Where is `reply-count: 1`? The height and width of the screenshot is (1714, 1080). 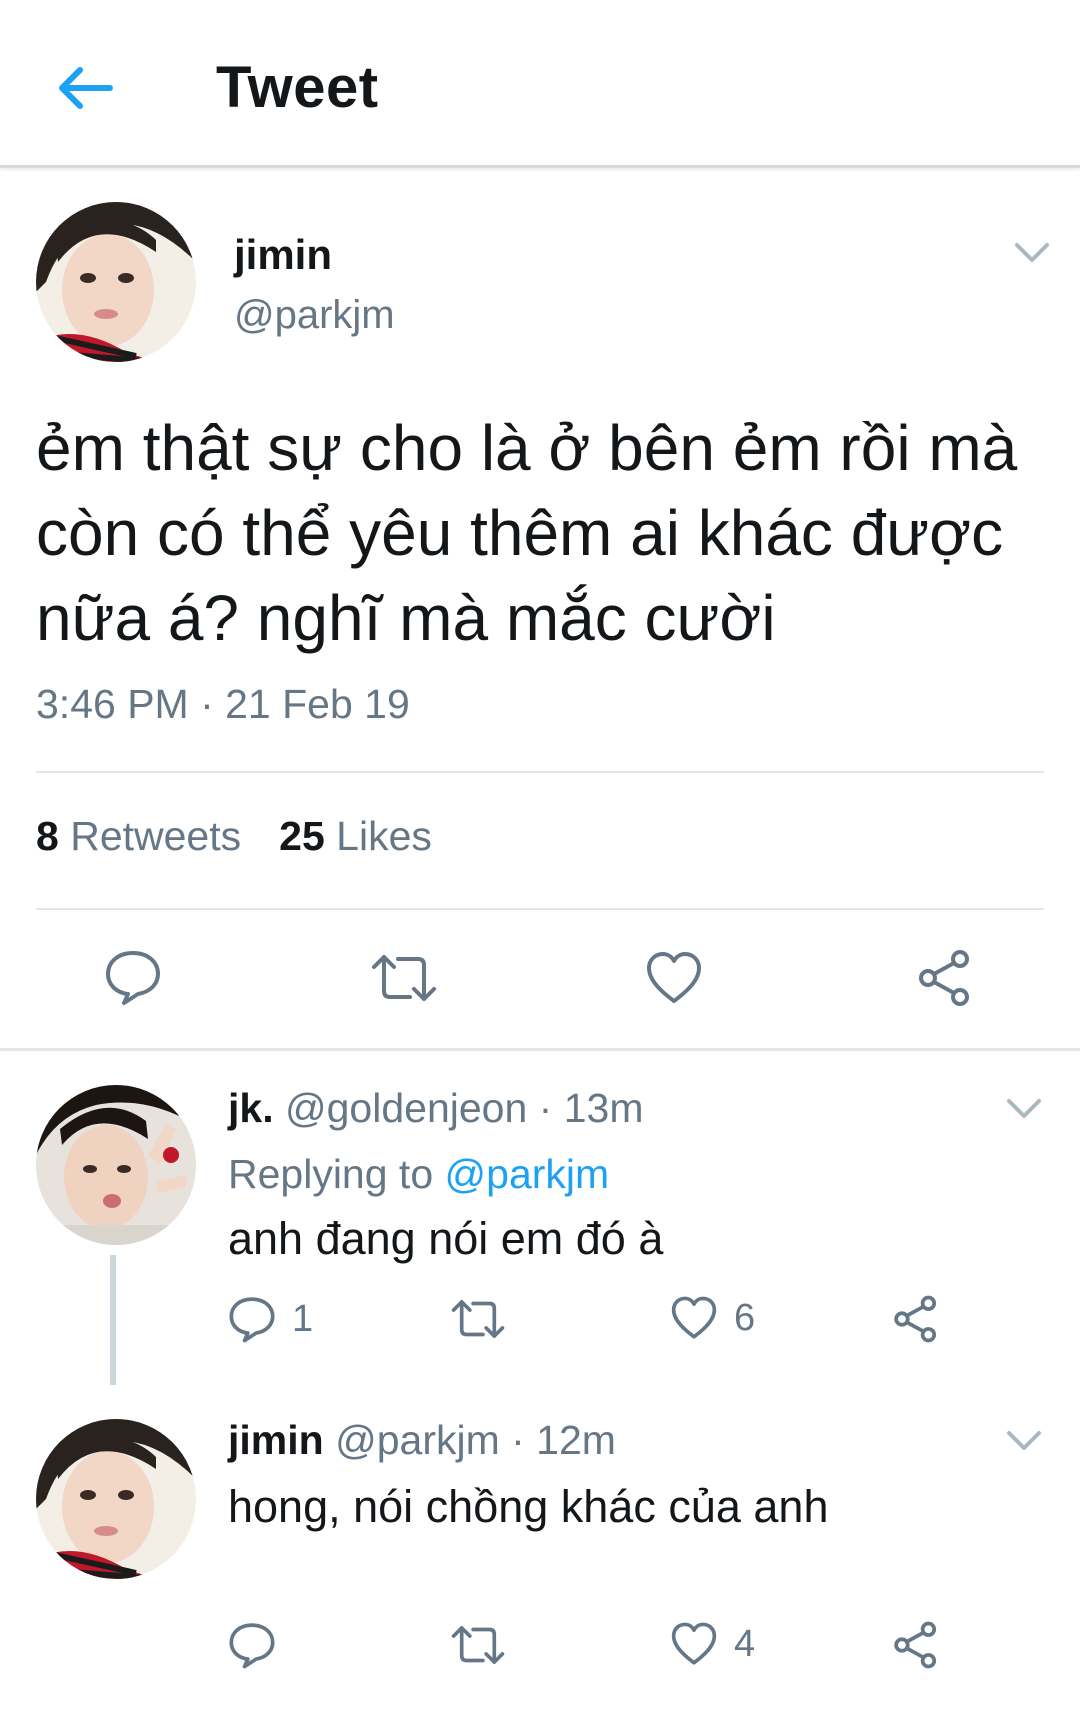 reply-count: 1 is located at coordinates (303, 1318).